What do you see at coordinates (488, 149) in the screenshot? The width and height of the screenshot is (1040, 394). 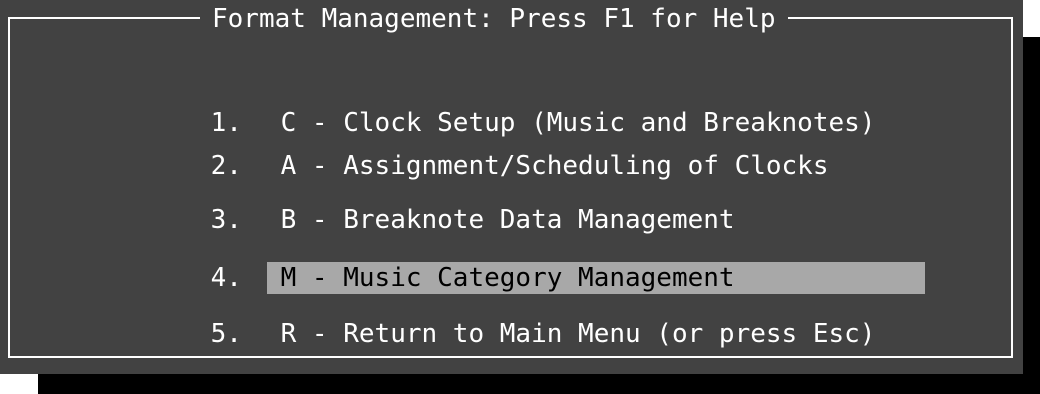 I see `menu-item-assignment-scheduling: 2. A - Assignment/Scheduling of Clocks` at bounding box center [488, 149].